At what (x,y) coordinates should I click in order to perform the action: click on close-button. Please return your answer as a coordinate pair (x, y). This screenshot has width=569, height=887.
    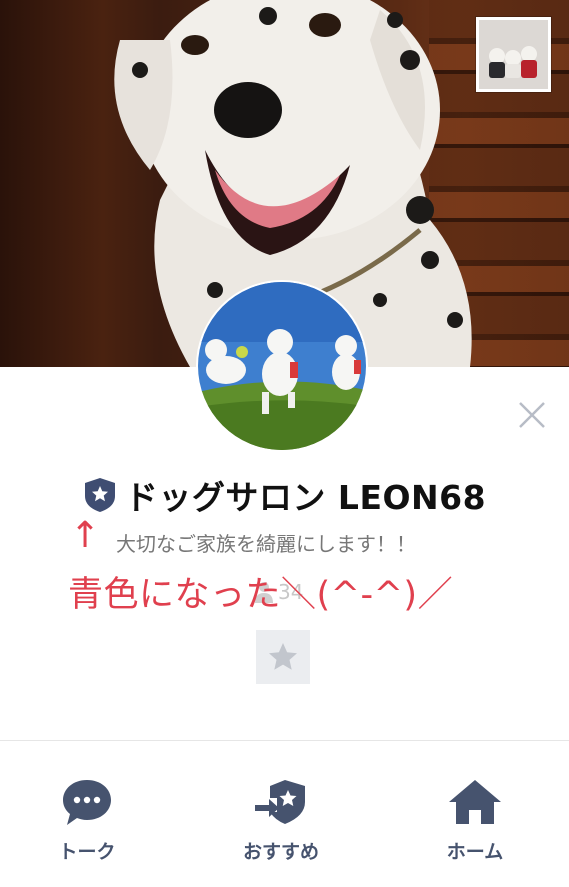
    Looking at the image, I should click on (532, 415).